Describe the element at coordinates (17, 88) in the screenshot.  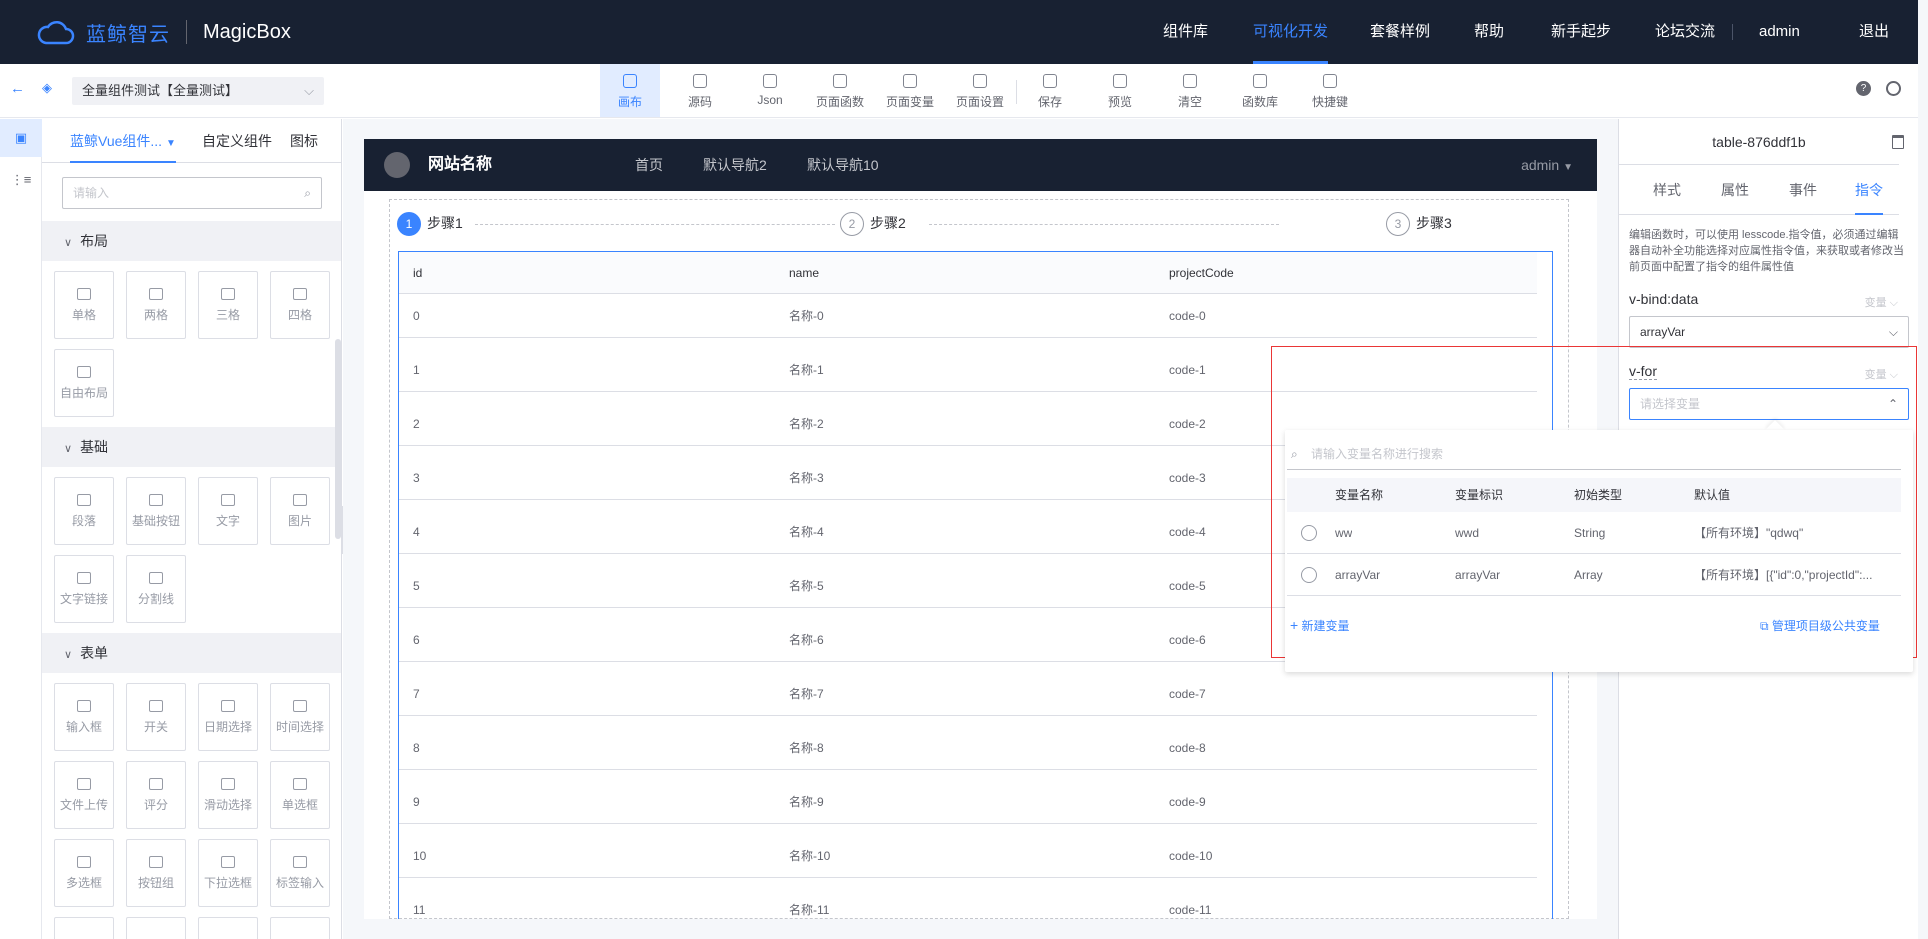
I see `back-arrow-icon: ←` at that location.